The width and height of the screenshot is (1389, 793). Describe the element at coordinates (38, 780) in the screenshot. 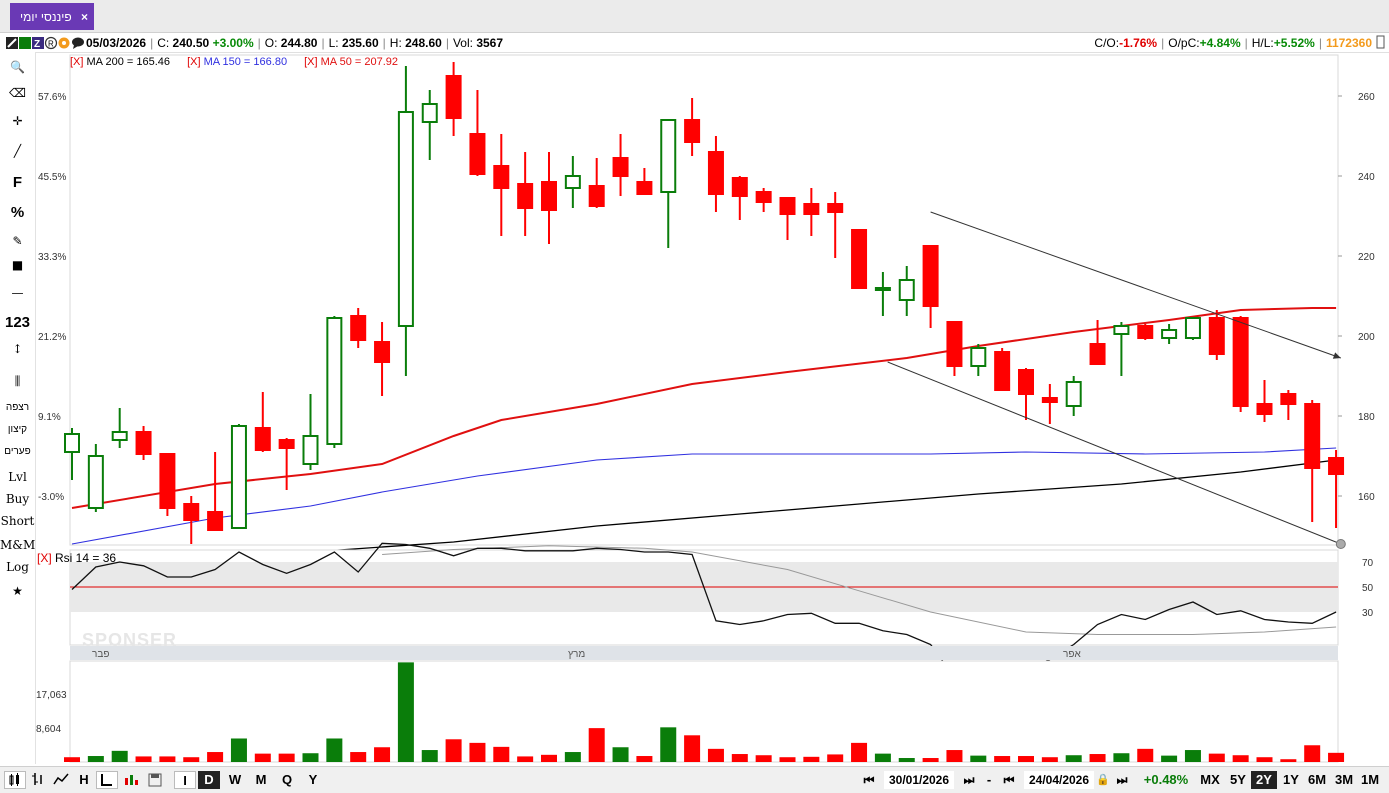

I see `ohlc-chart-button` at that location.